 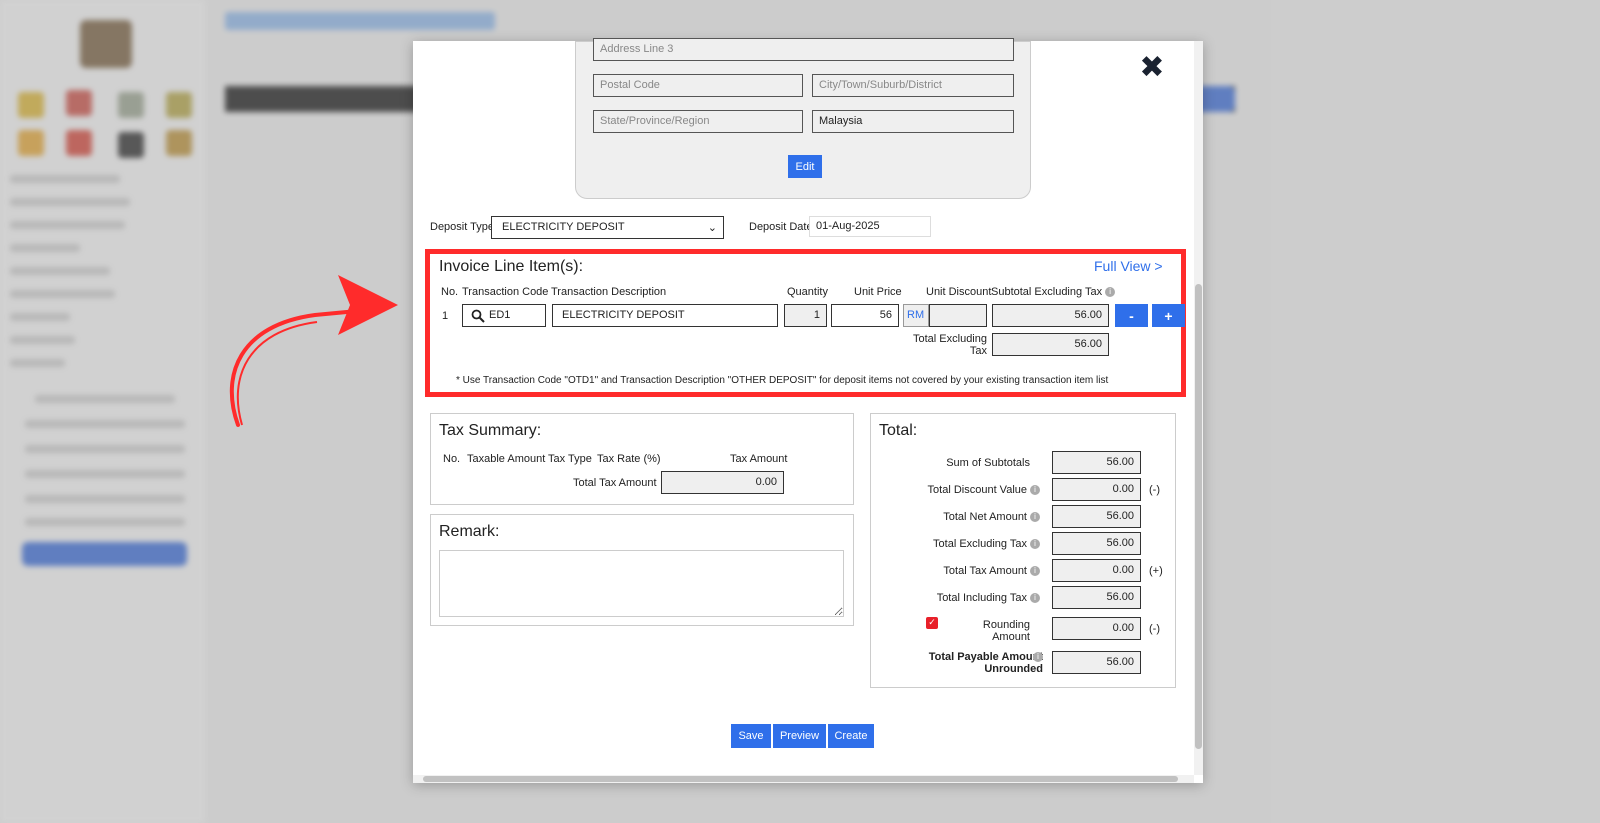 I want to click on totals-row-label: Total Including Tax i, so click(x=955, y=598).